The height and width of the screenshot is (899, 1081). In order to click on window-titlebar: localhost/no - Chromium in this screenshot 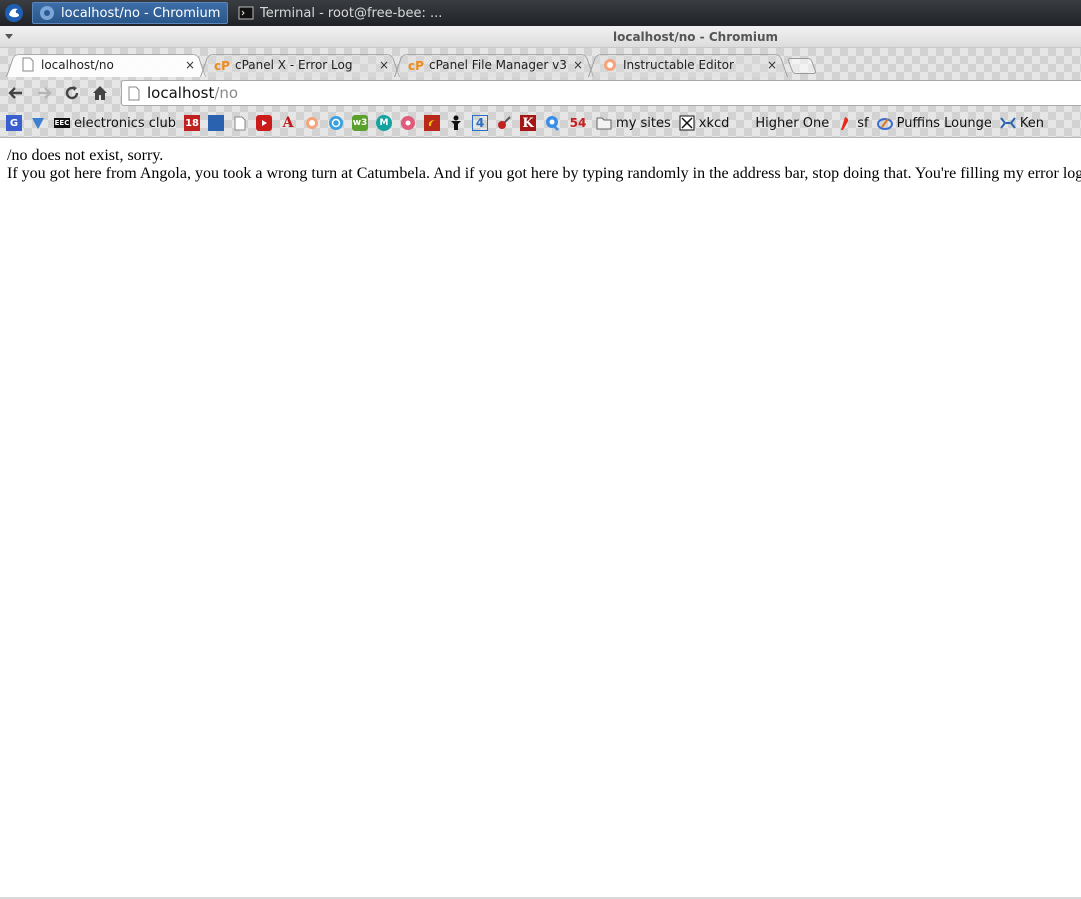, I will do `click(540, 37)`.